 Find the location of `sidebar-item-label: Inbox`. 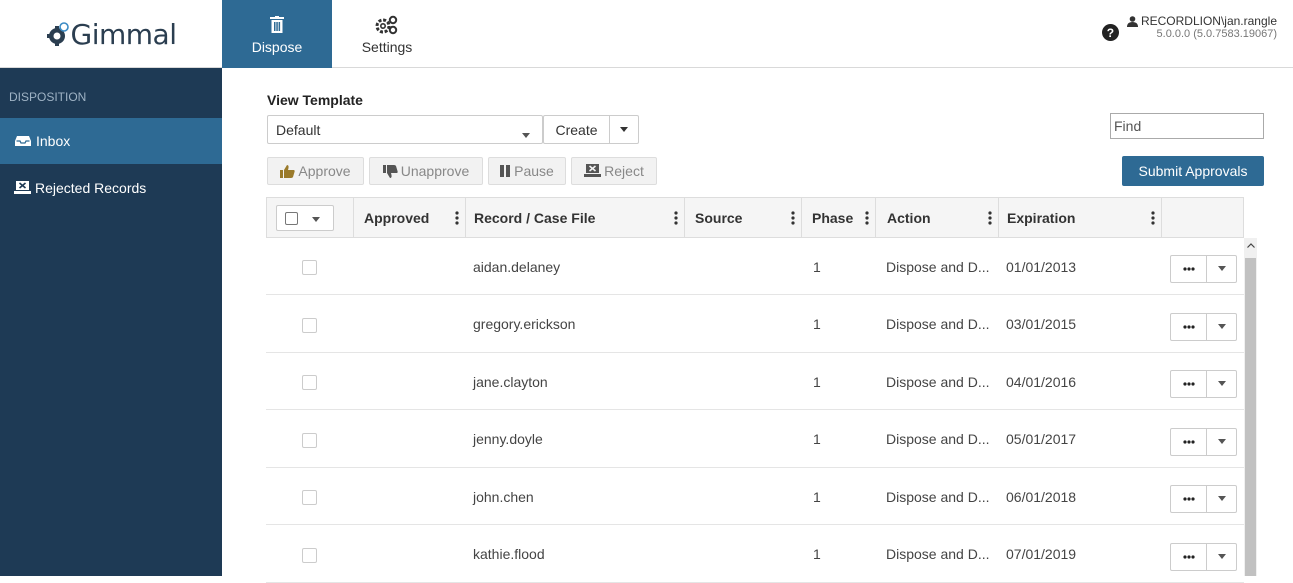

sidebar-item-label: Inbox is located at coordinates (53, 141).